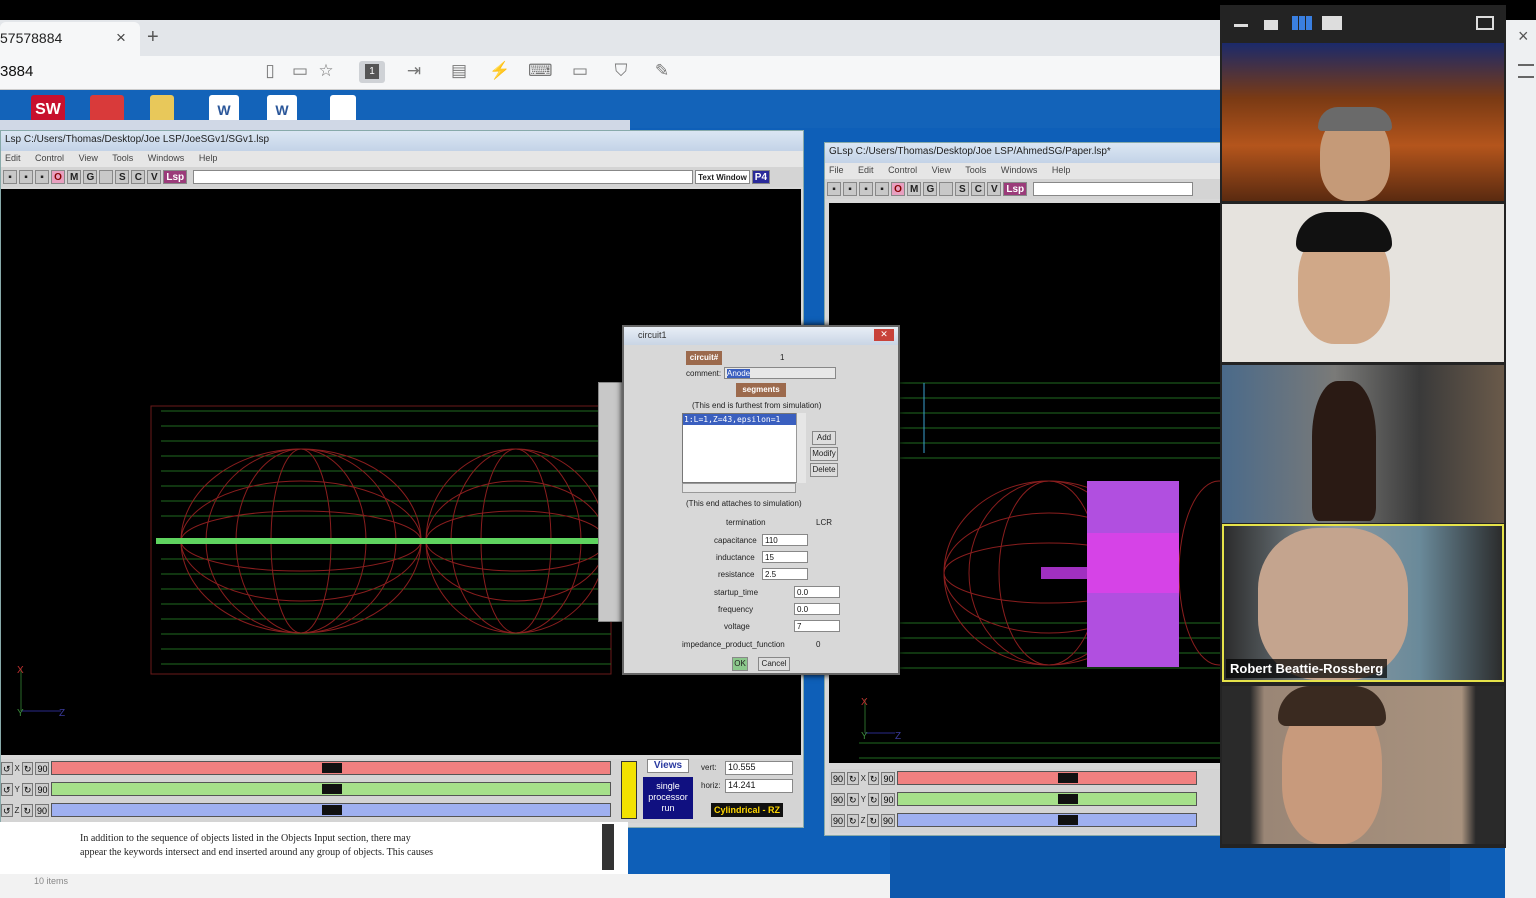 The image size is (1536, 898). What do you see at coordinates (300, 72) in the screenshot?
I see `favorites-icon: ▭` at bounding box center [300, 72].